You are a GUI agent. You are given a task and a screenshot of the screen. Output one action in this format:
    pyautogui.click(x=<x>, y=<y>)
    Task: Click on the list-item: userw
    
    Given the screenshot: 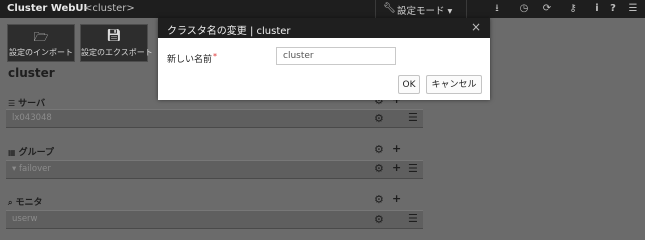 What is the action you would take?
    pyautogui.click(x=214, y=219)
    